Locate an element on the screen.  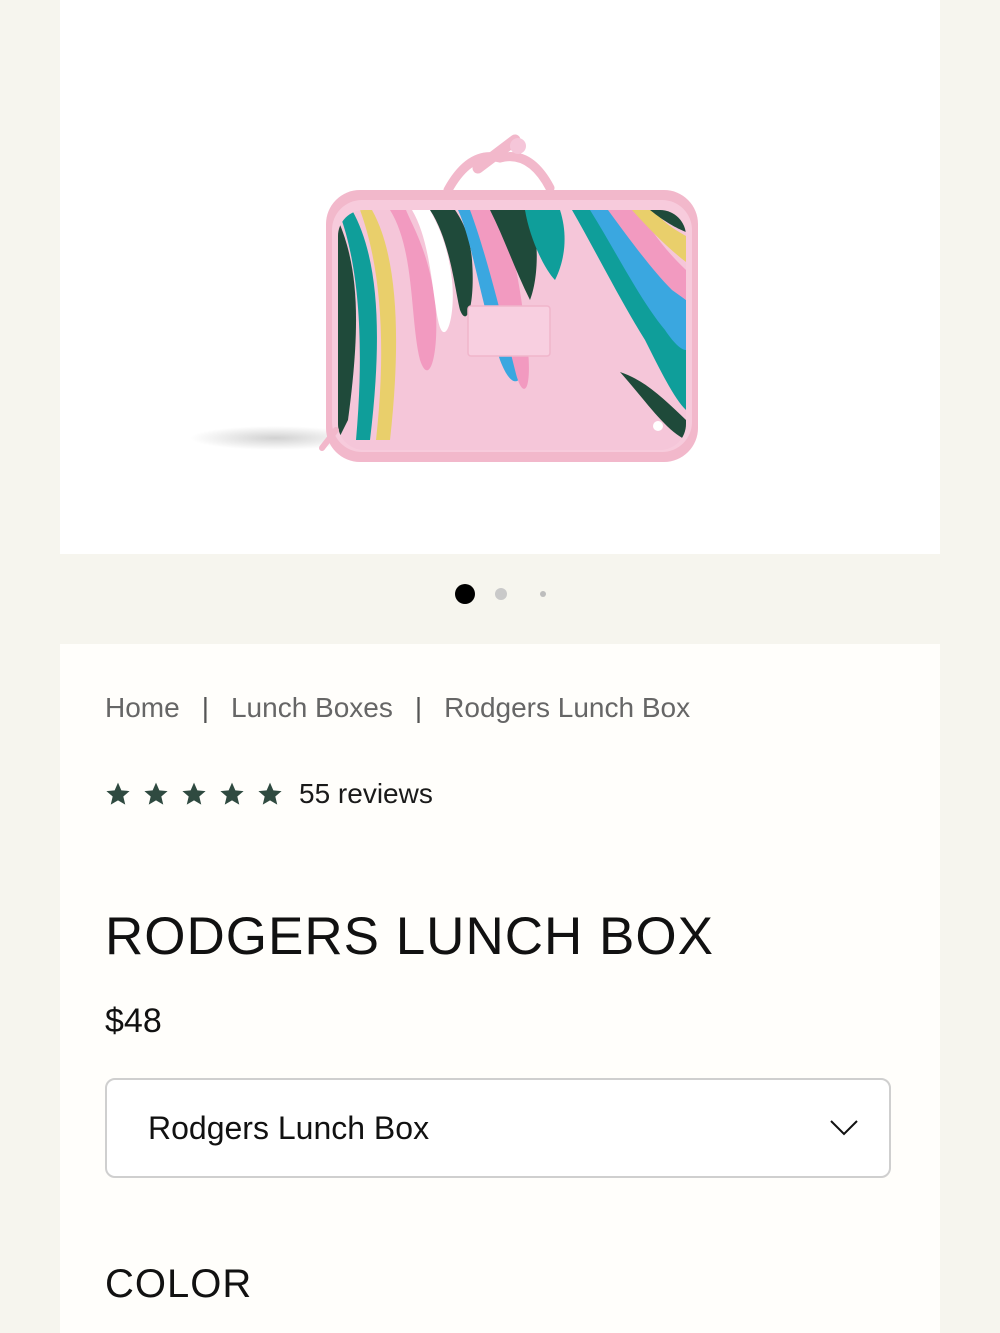
product-rating: 55 reviews is located at coordinates (269, 794).